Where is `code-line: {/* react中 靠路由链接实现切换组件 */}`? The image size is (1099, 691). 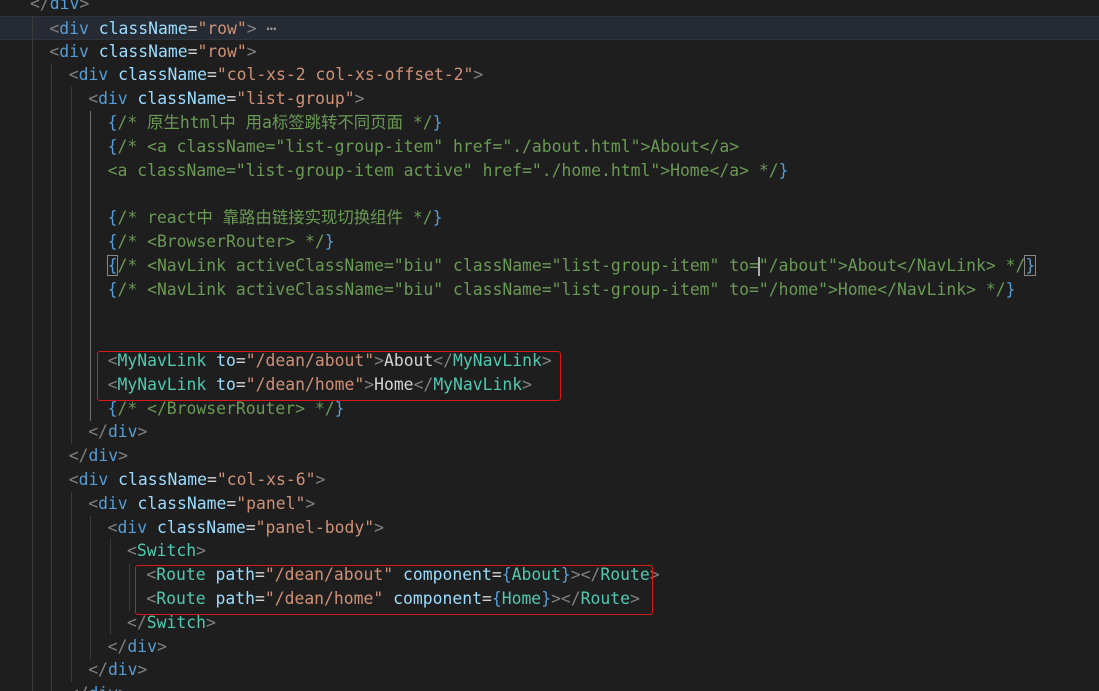 code-line: {/* react中 靠路由链接实现切换组件 */} is located at coordinates (549, 218).